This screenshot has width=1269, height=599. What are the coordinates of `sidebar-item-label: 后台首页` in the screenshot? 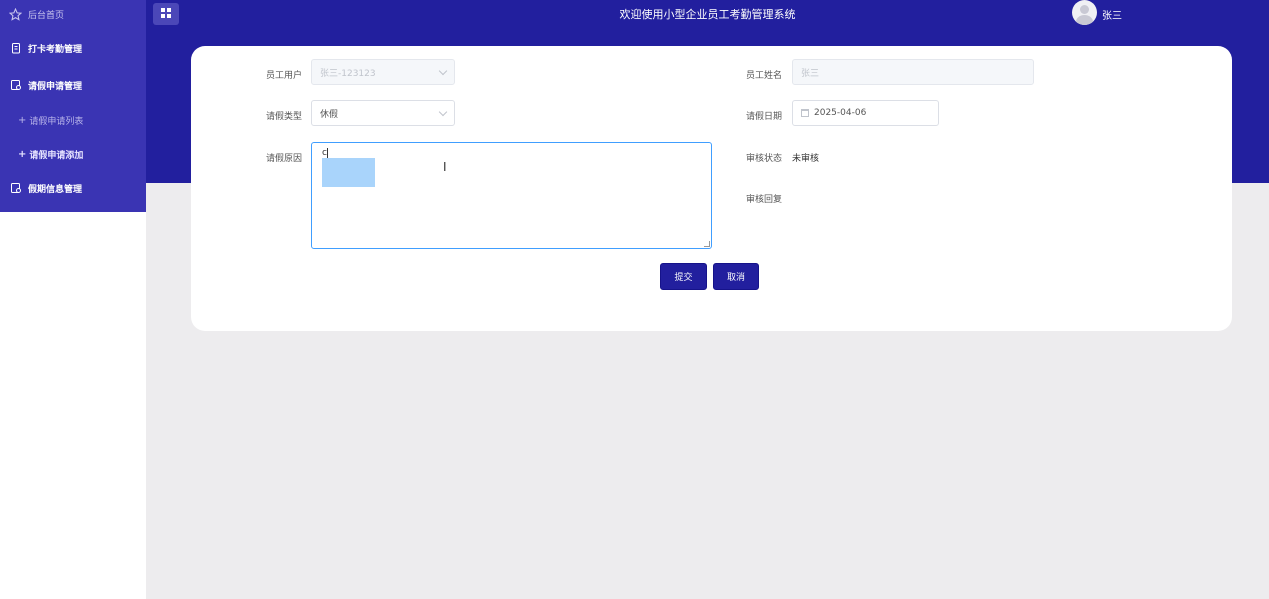 It's located at (46, 16).